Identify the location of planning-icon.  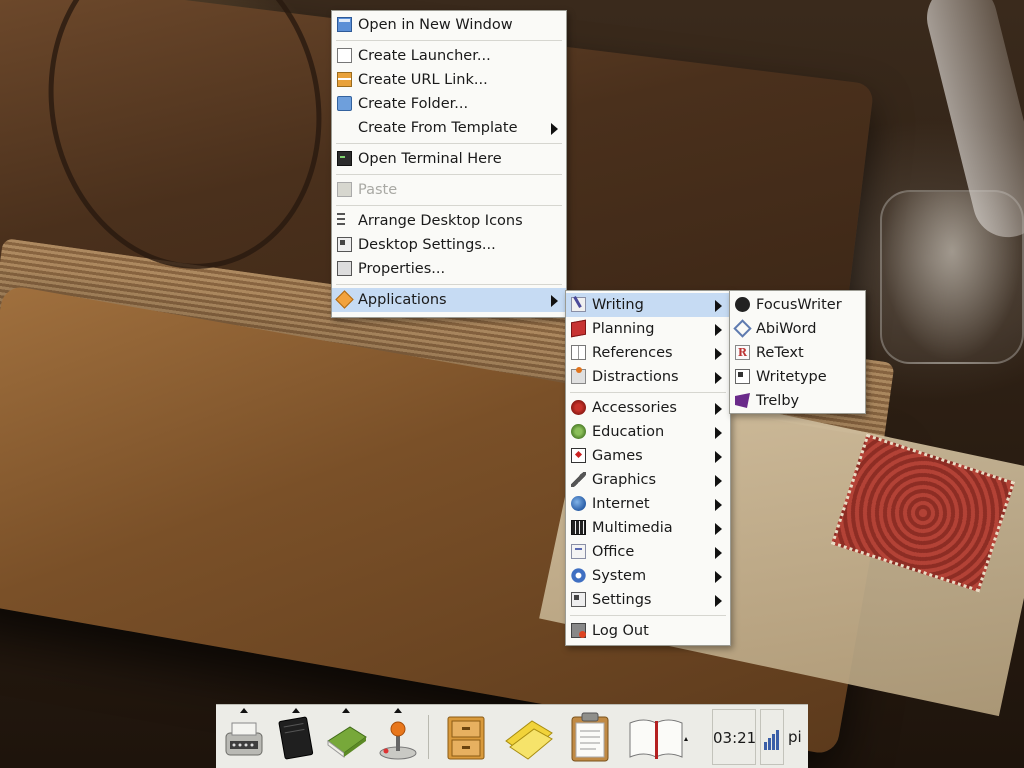
(578, 328).